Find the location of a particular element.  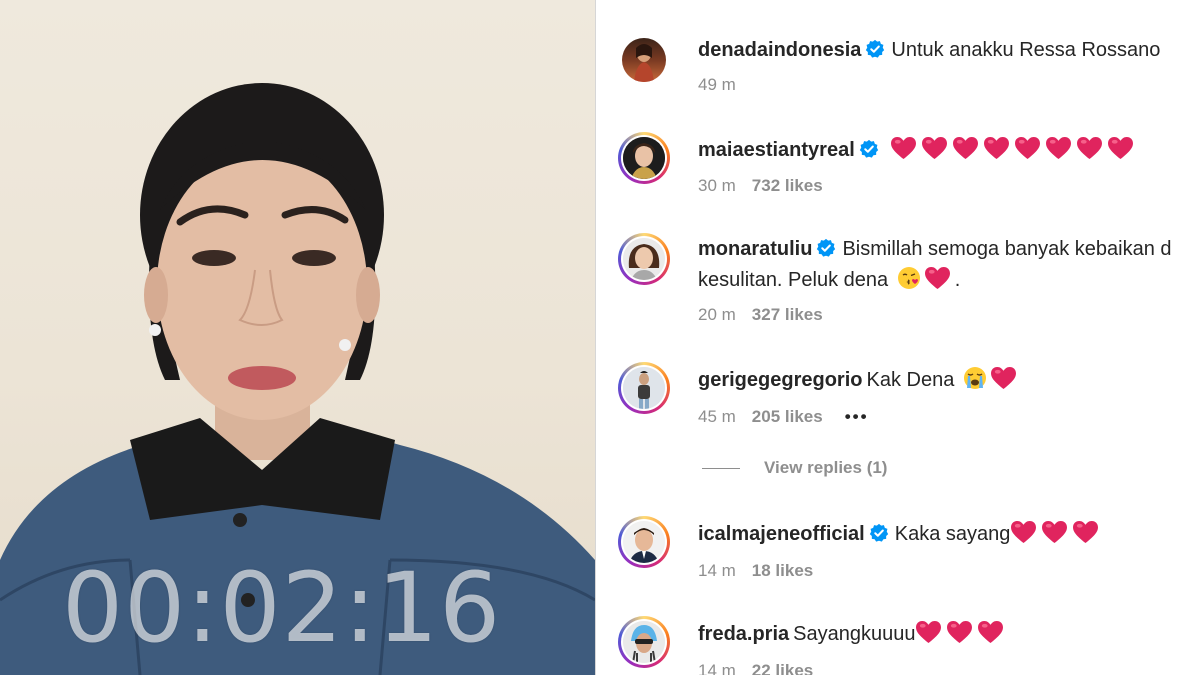

view-replies-button: View replies (1) is located at coordinates (794, 468).